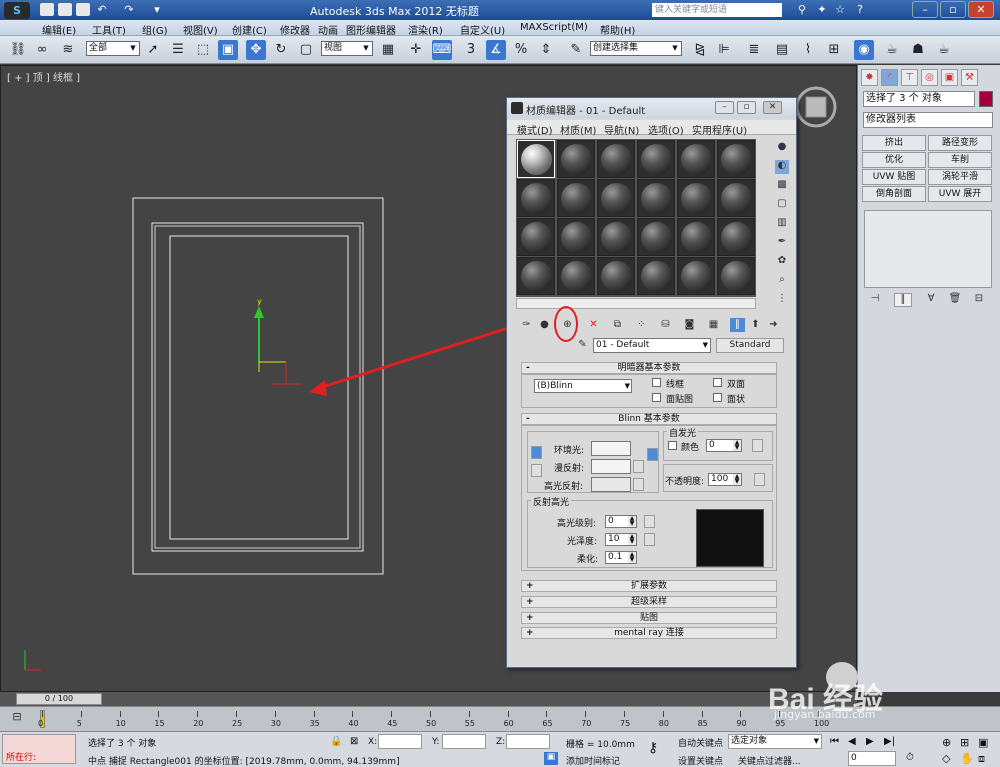 The height and width of the screenshot is (767, 1000). What do you see at coordinates (967, 758) in the screenshot?
I see `pan-icon: ✋` at bounding box center [967, 758].